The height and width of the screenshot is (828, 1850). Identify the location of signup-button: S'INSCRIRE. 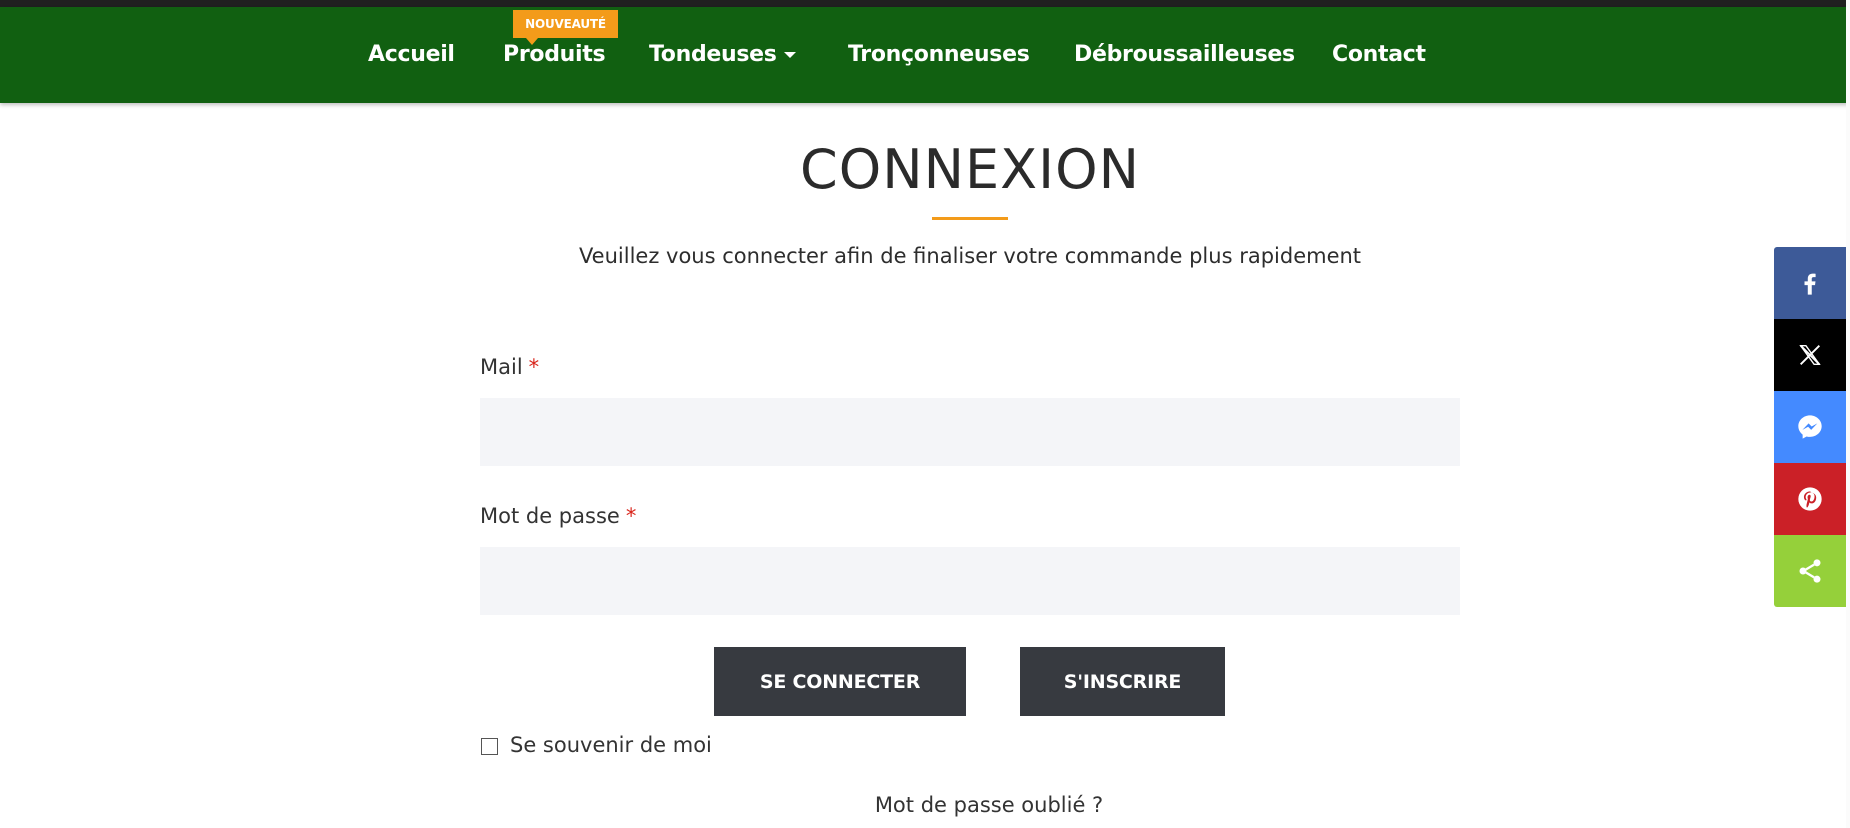
(1122, 681).